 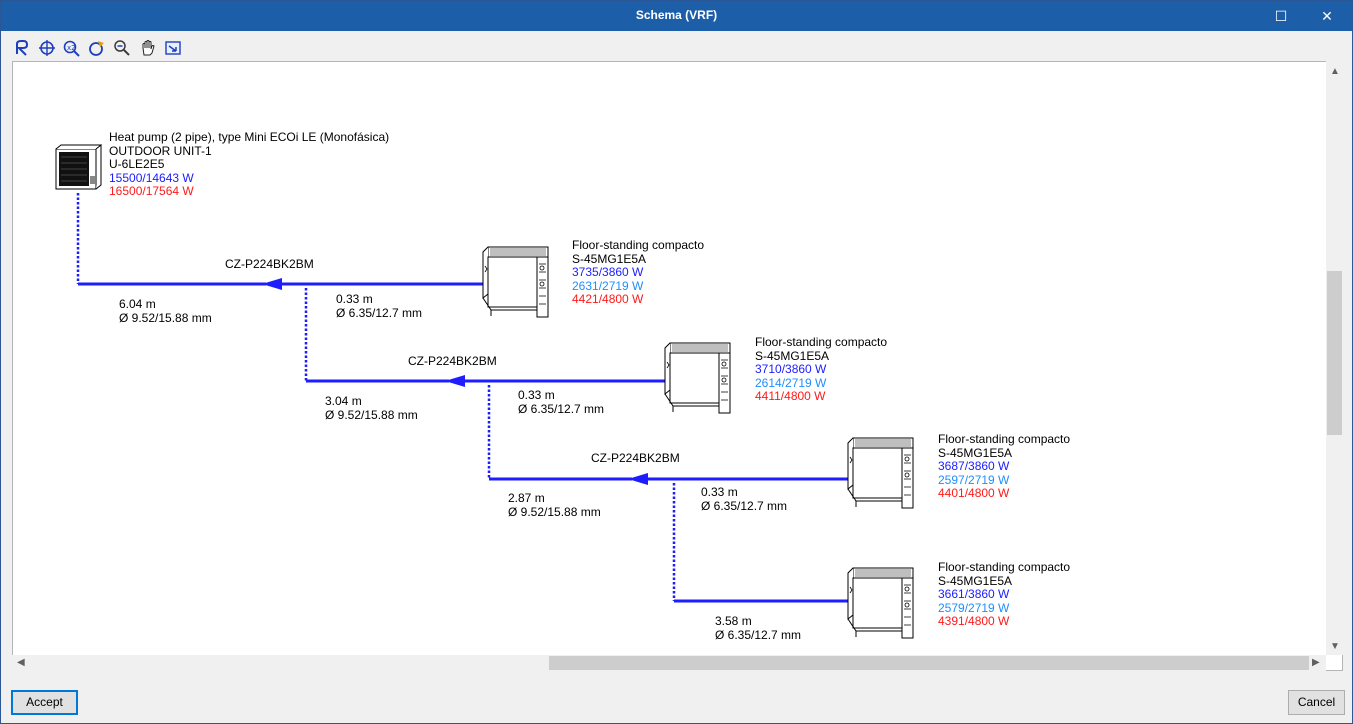 I want to click on branch-length-1: 6.04 m, so click(x=137, y=304).